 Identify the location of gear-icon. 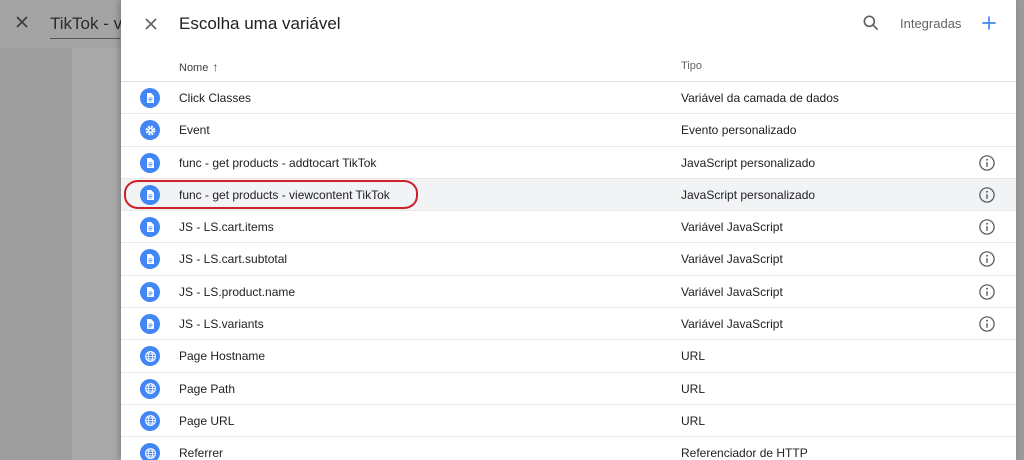
(150, 130).